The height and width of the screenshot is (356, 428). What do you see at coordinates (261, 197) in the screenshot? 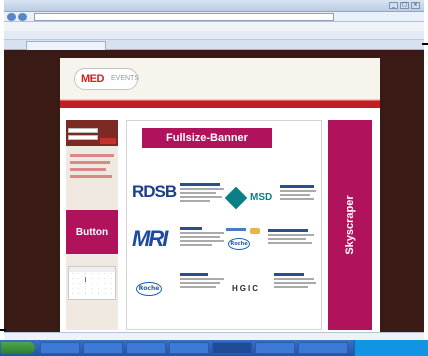
I see `partner-logo: MSD` at bounding box center [261, 197].